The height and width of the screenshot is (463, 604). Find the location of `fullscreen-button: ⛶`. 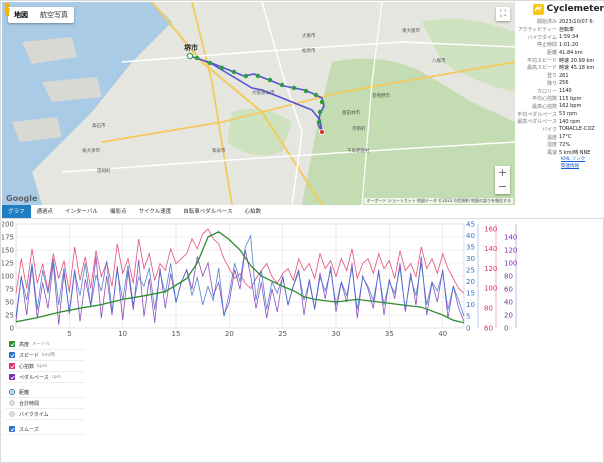

fullscreen-button: ⛶ is located at coordinates (503, 14).